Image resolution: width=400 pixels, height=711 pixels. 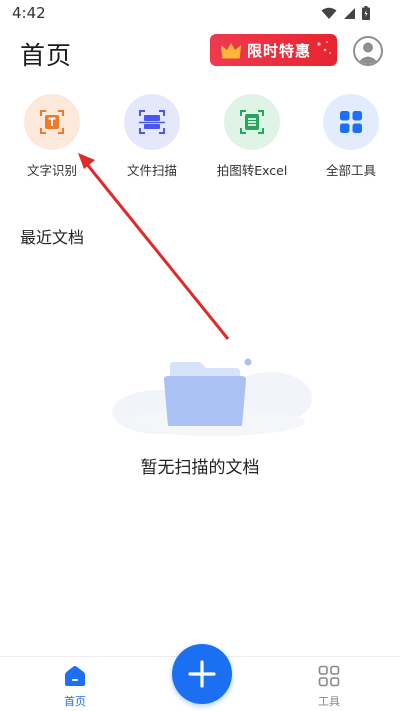 I want to click on tool-label: 文件扫描, so click(x=151, y=170).